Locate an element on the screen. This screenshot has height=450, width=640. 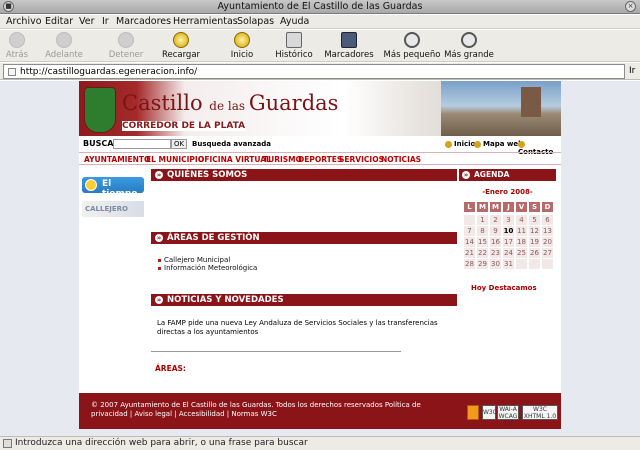
calendar-month: -Enero 2008- is located at coordinates (507, 192).